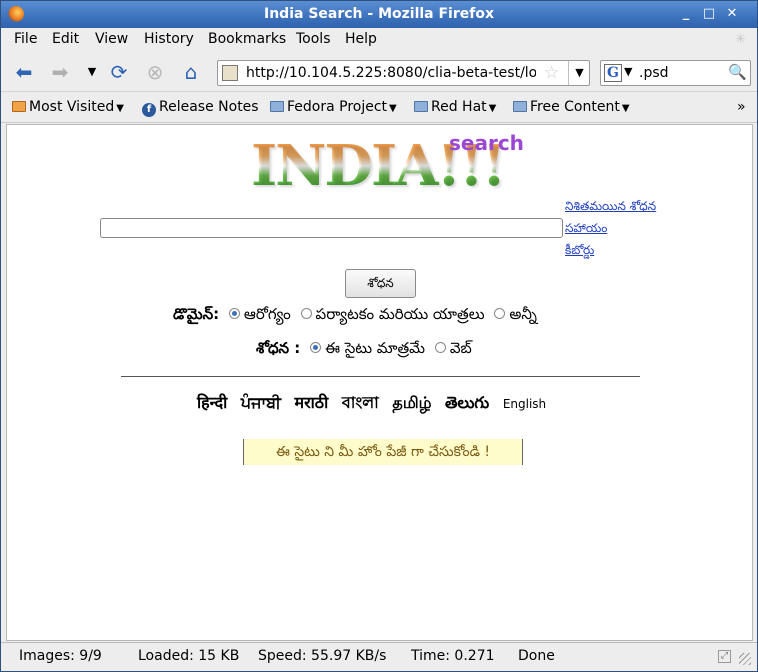  I want to click on domain-all-label: అన్నీ, so click(523, 314).